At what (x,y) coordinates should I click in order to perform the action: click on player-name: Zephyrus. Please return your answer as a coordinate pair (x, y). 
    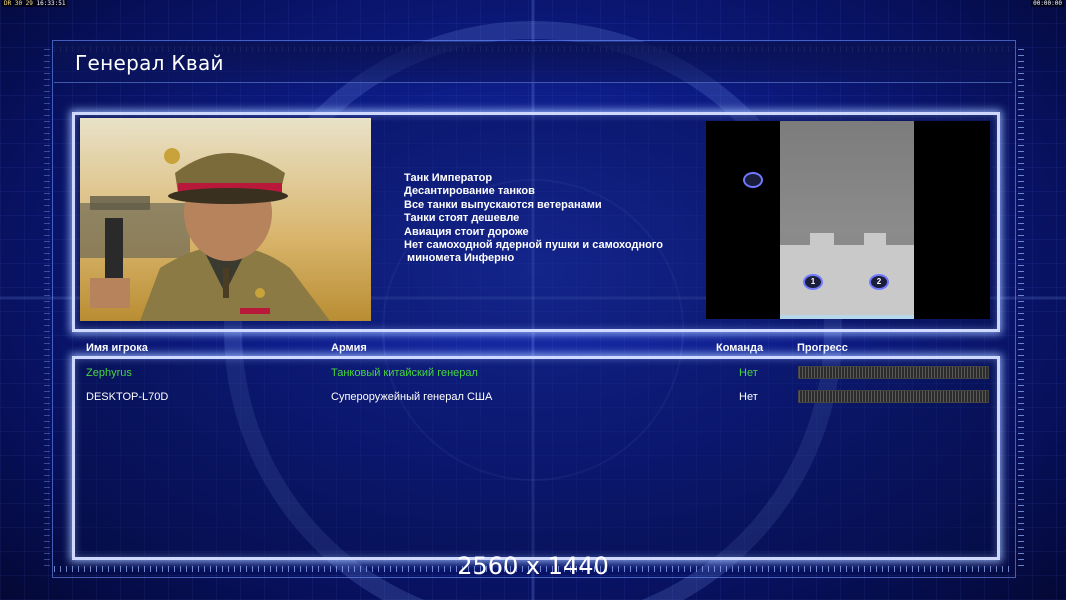
    Looking at the image, I should click on (109, 373).